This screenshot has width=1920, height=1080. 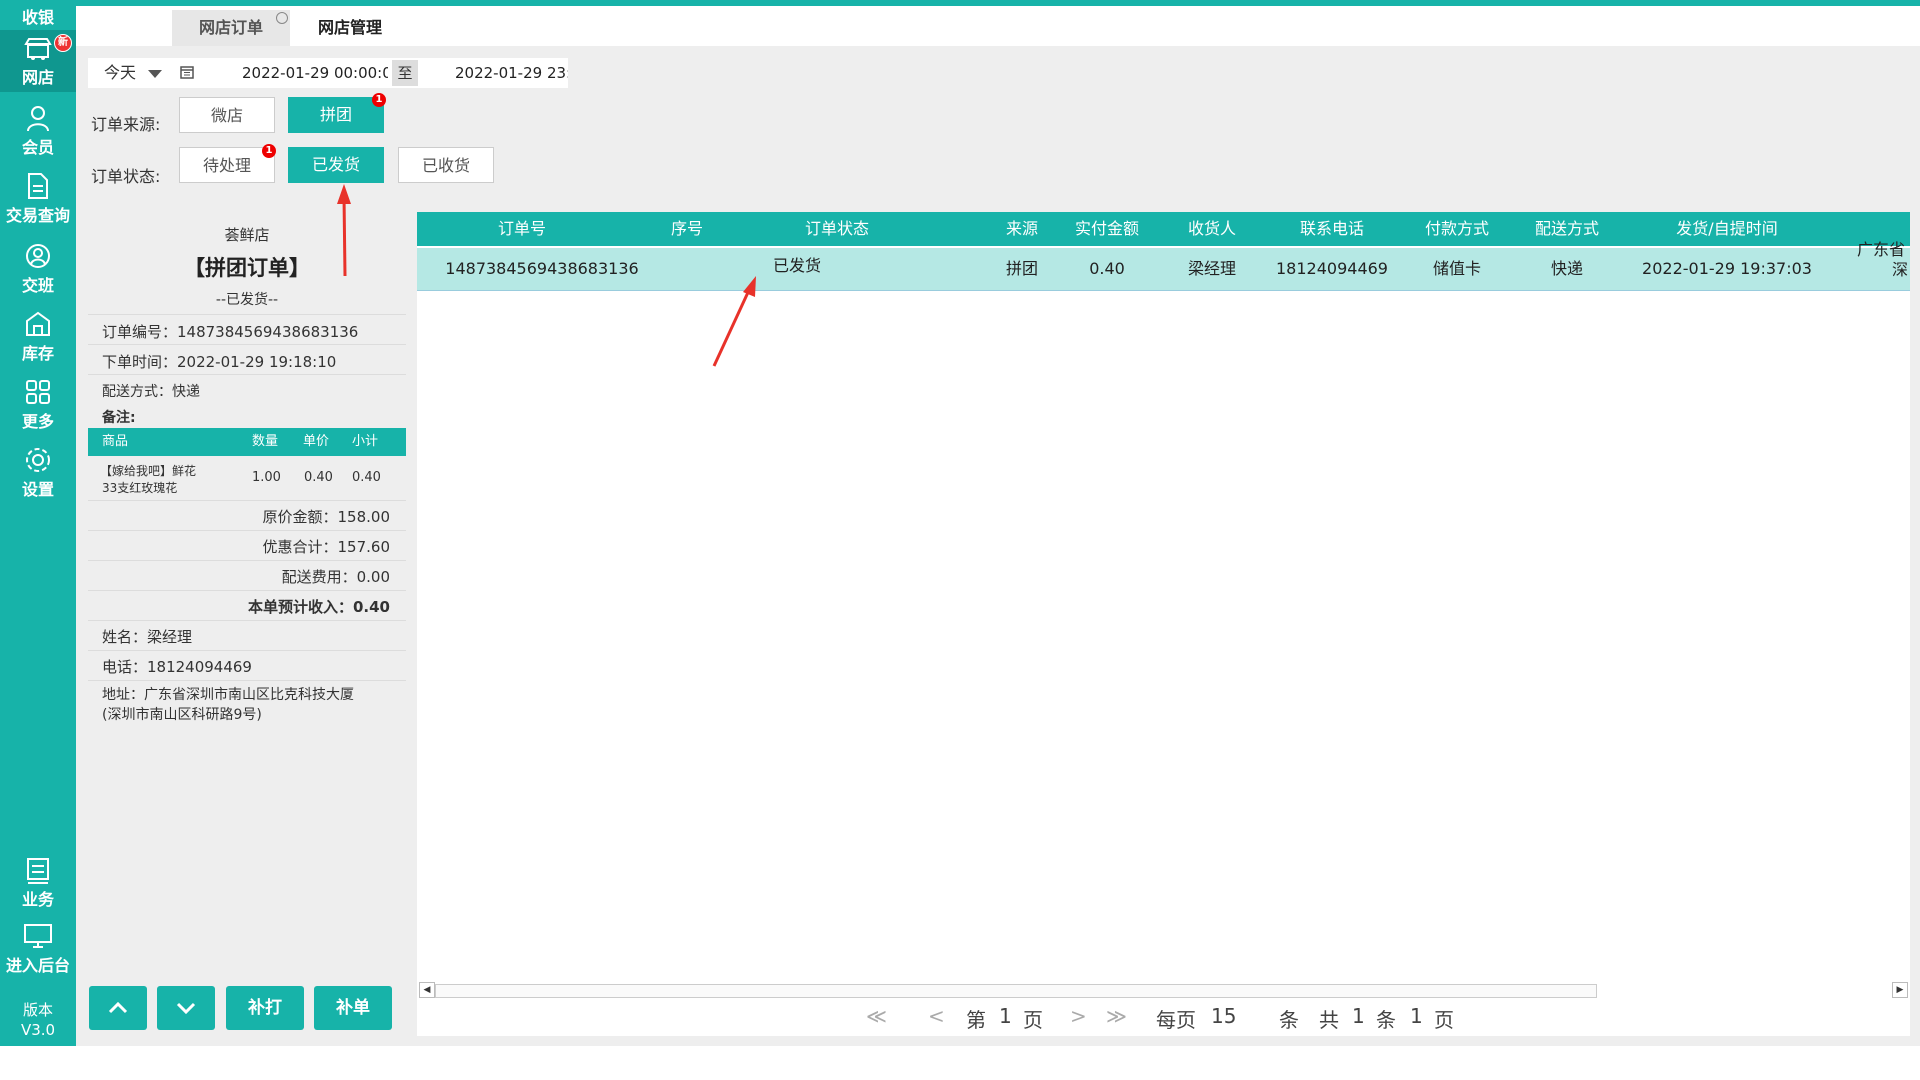 I want to click on business-icon, so click(x=38, y=871).